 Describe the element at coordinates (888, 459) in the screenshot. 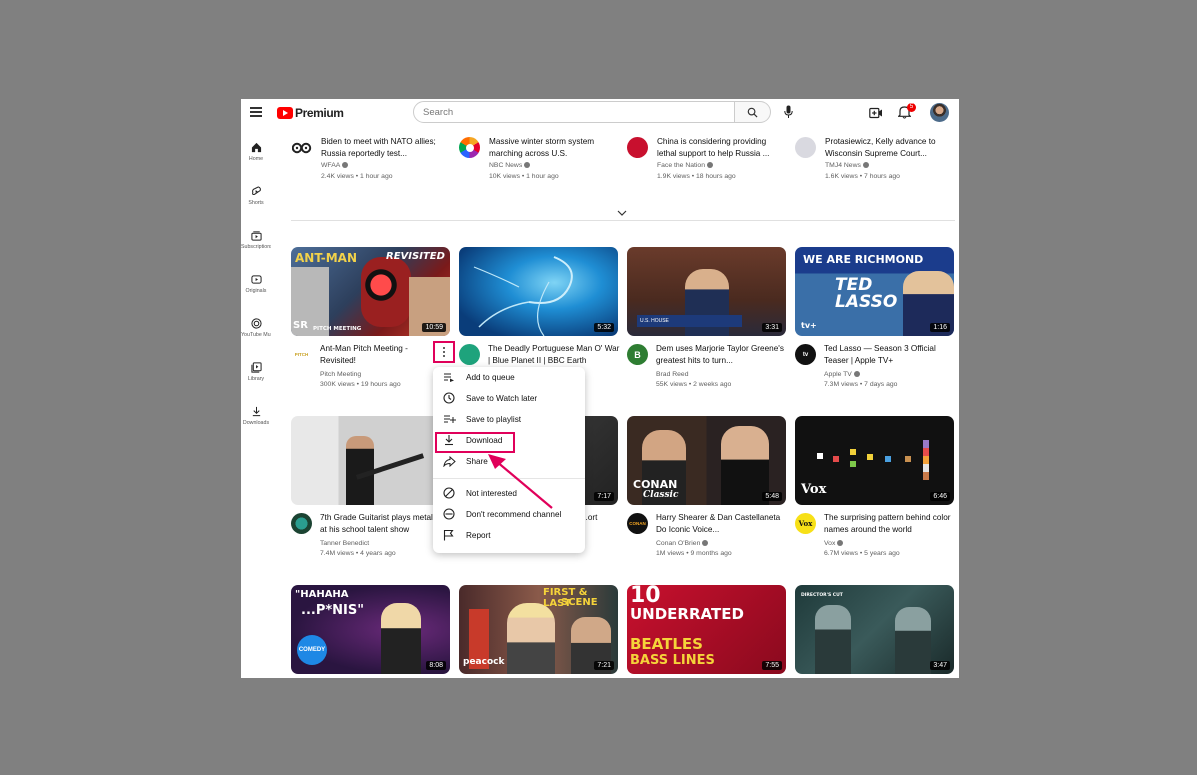

I see `color-swatch` at that location.